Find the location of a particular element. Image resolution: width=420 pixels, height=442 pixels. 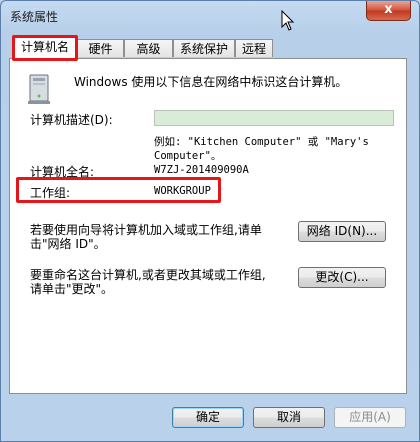

rename-text-line2: 请单击"更改"。 is located at coordinates (72, 289).